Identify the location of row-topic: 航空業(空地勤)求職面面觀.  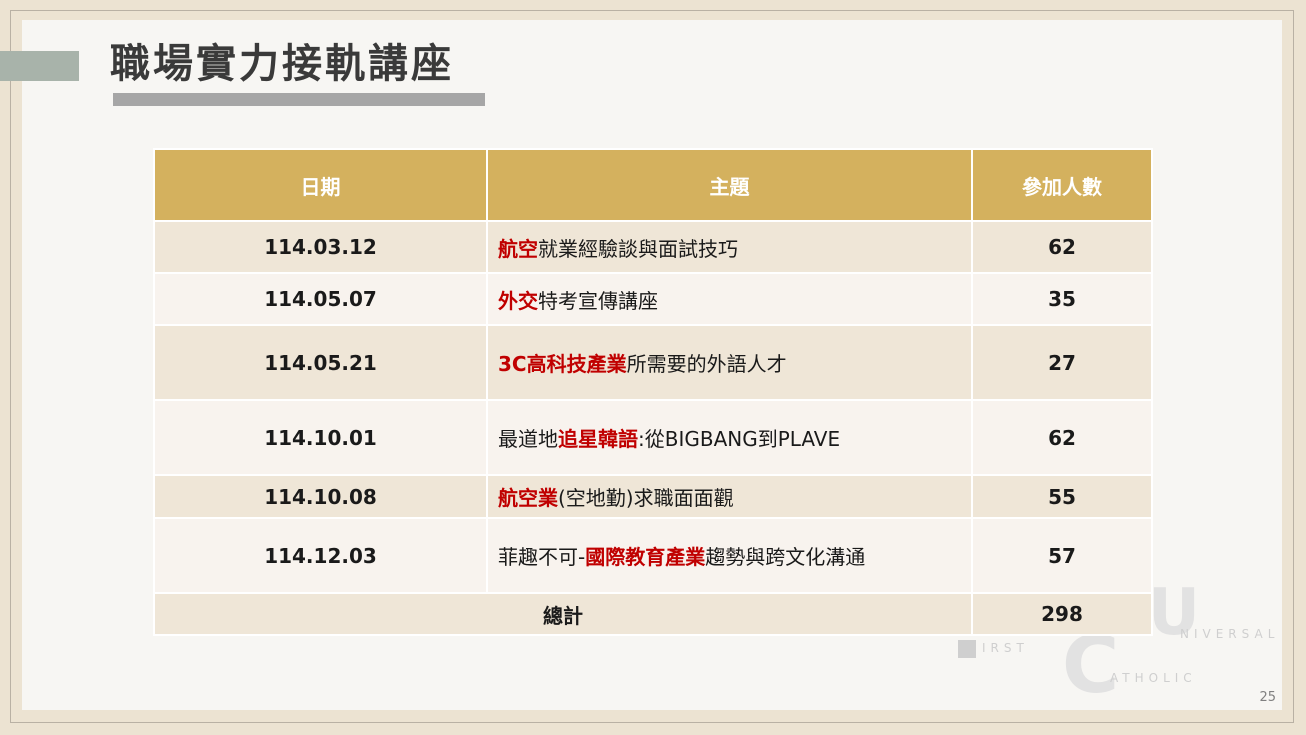
(729, 496).